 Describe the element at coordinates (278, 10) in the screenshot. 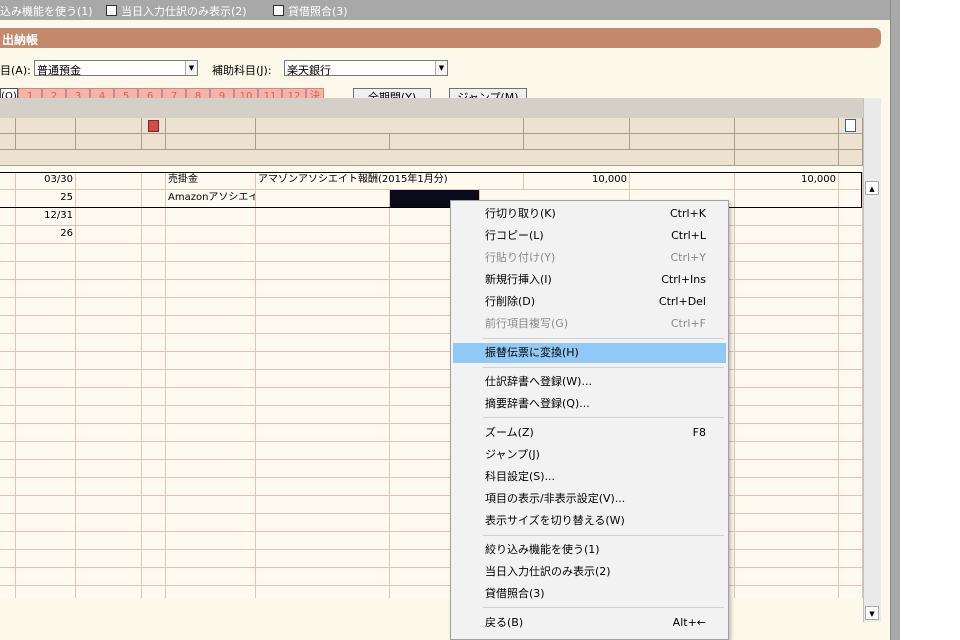

I see `balance-check-checkbox` at that location.